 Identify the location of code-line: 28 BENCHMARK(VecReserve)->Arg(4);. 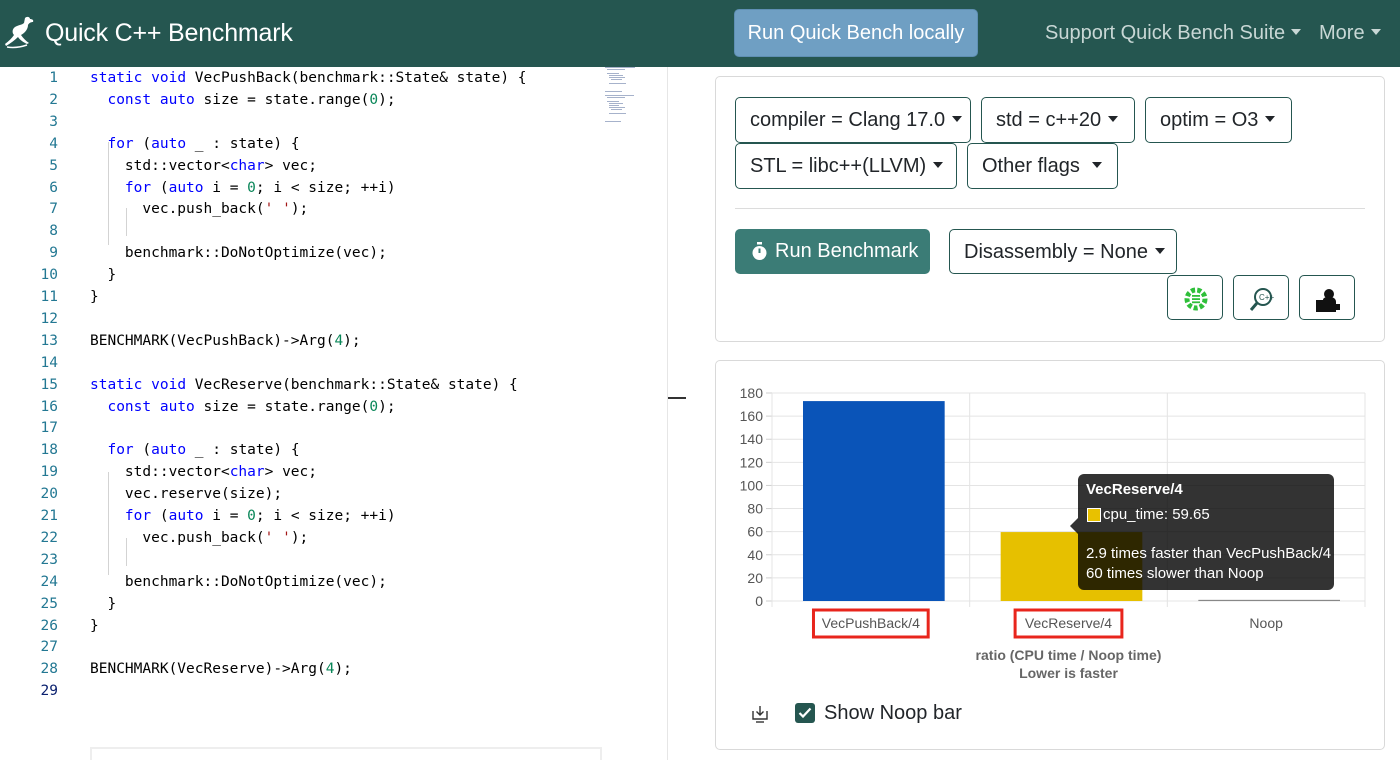
(305, 669).